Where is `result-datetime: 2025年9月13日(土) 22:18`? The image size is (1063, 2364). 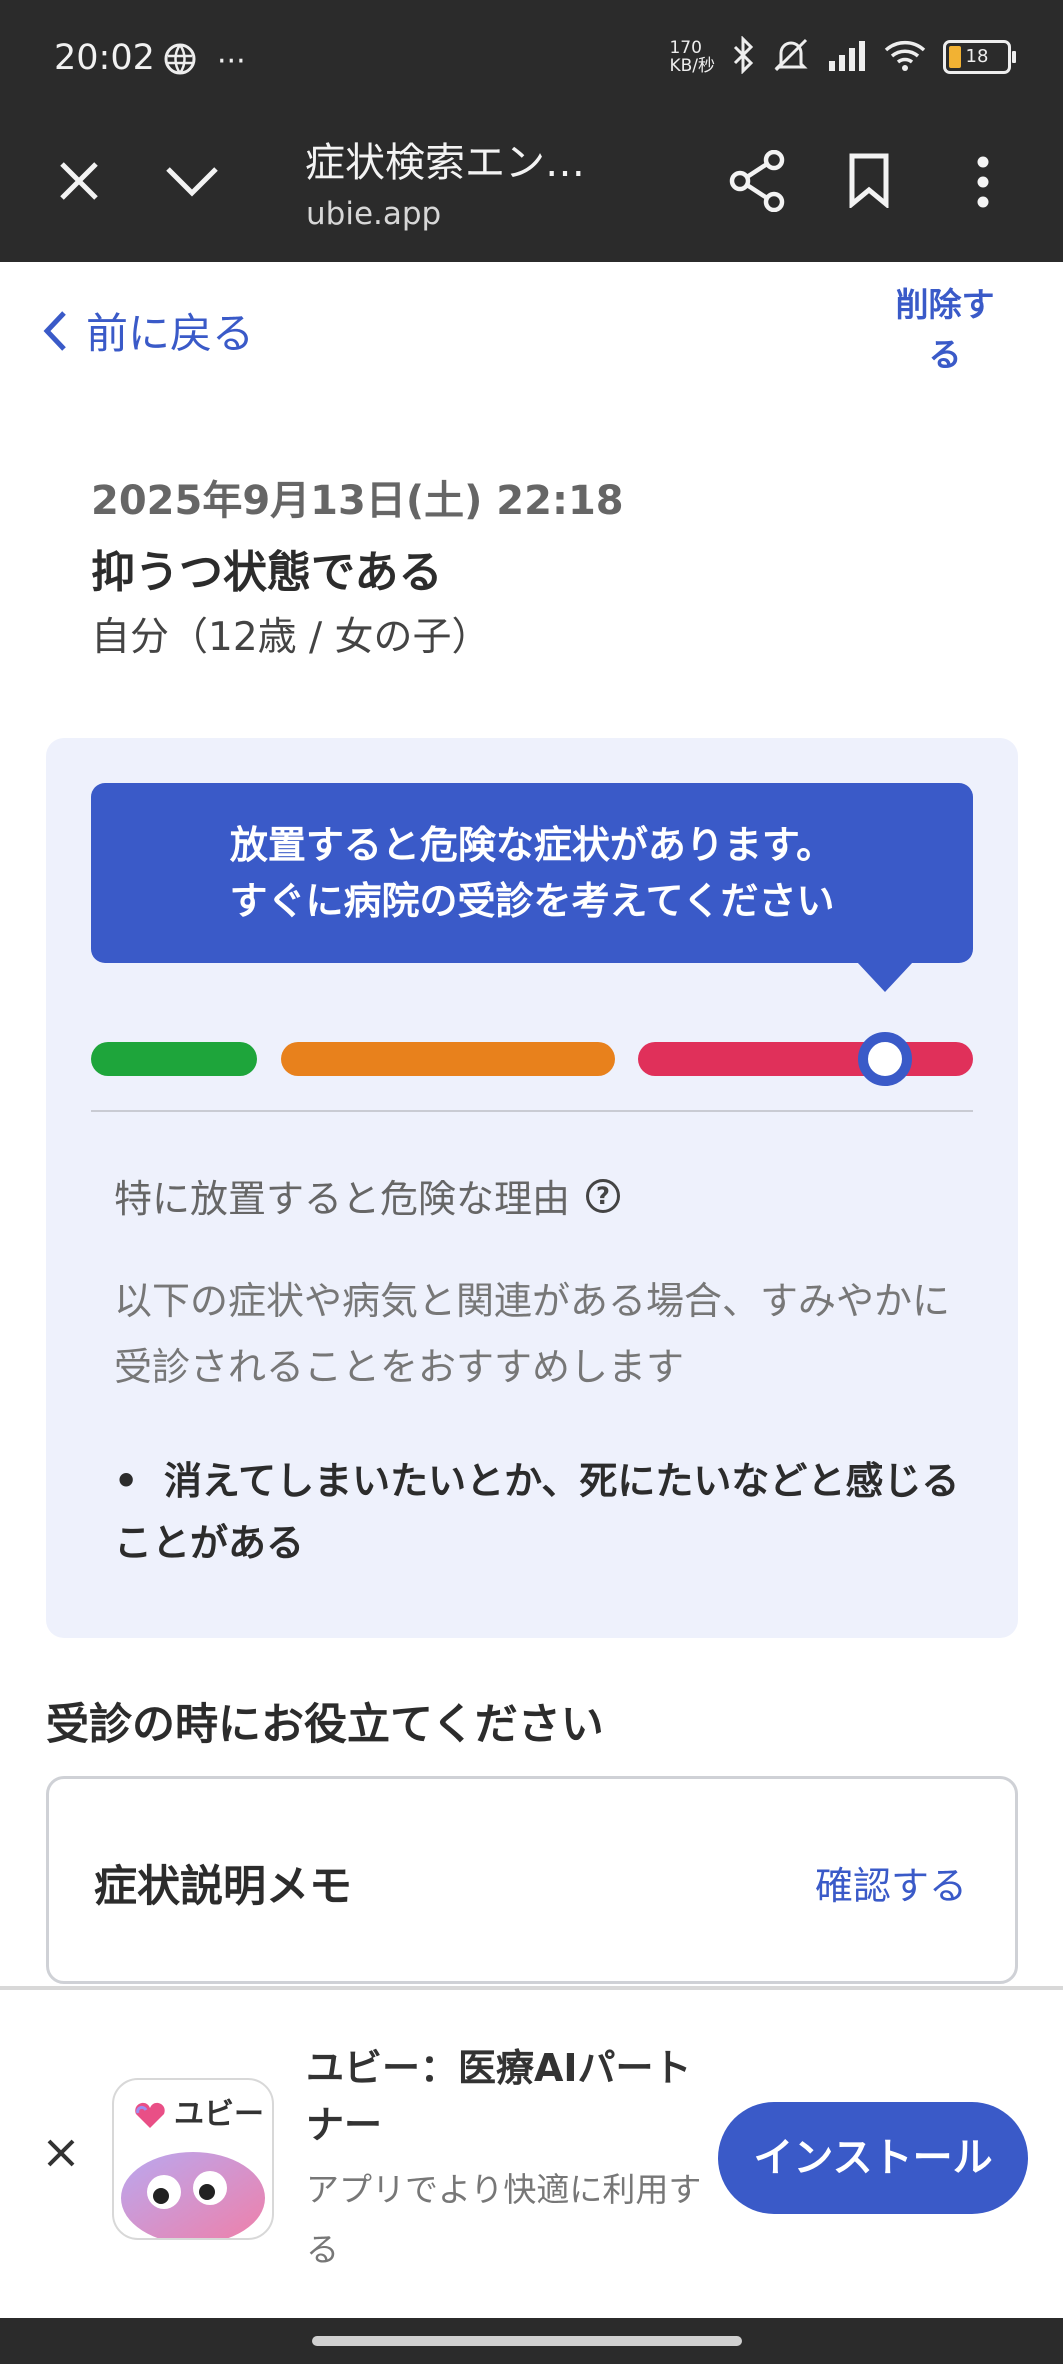
result-datetime: 2025年9月13日(土) 22:18 is located at coordinates (357, 501).